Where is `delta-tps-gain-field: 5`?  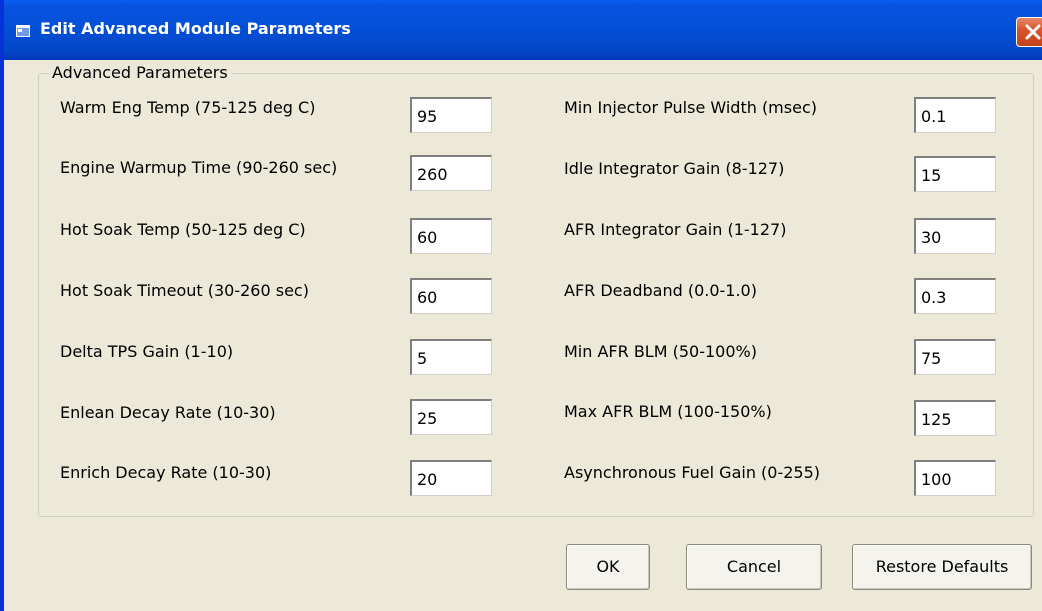 delta-tps-gain-field: 5 is located at coordinates (451, 357).